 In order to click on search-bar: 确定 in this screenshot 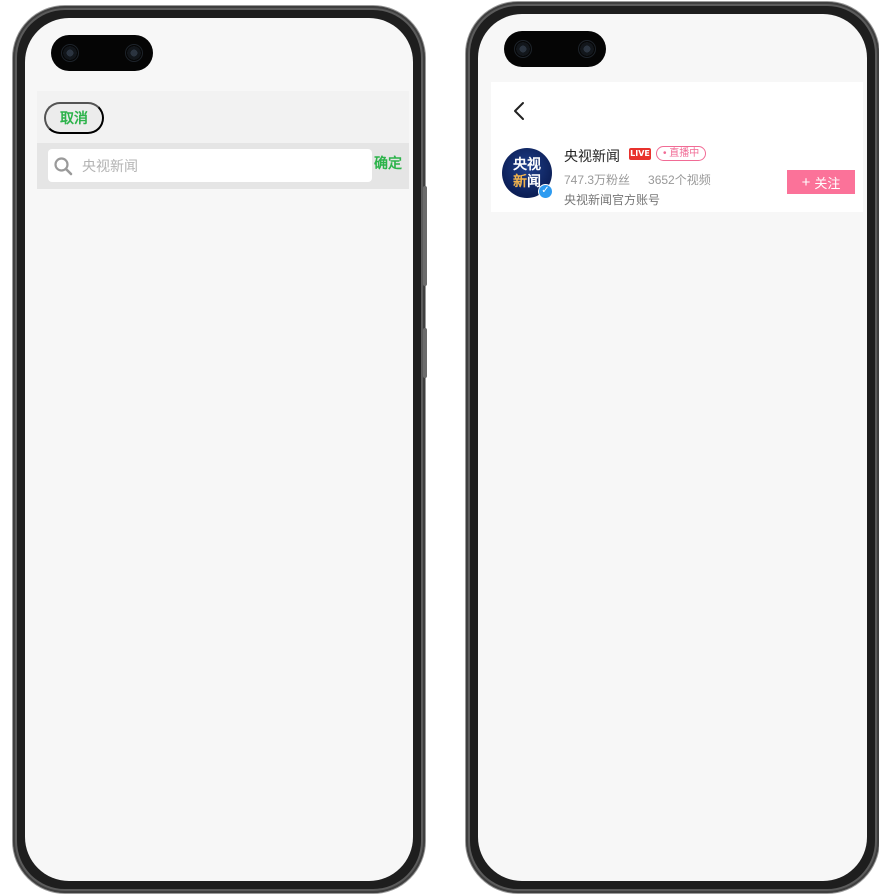, I will do `click(223, 166)`.